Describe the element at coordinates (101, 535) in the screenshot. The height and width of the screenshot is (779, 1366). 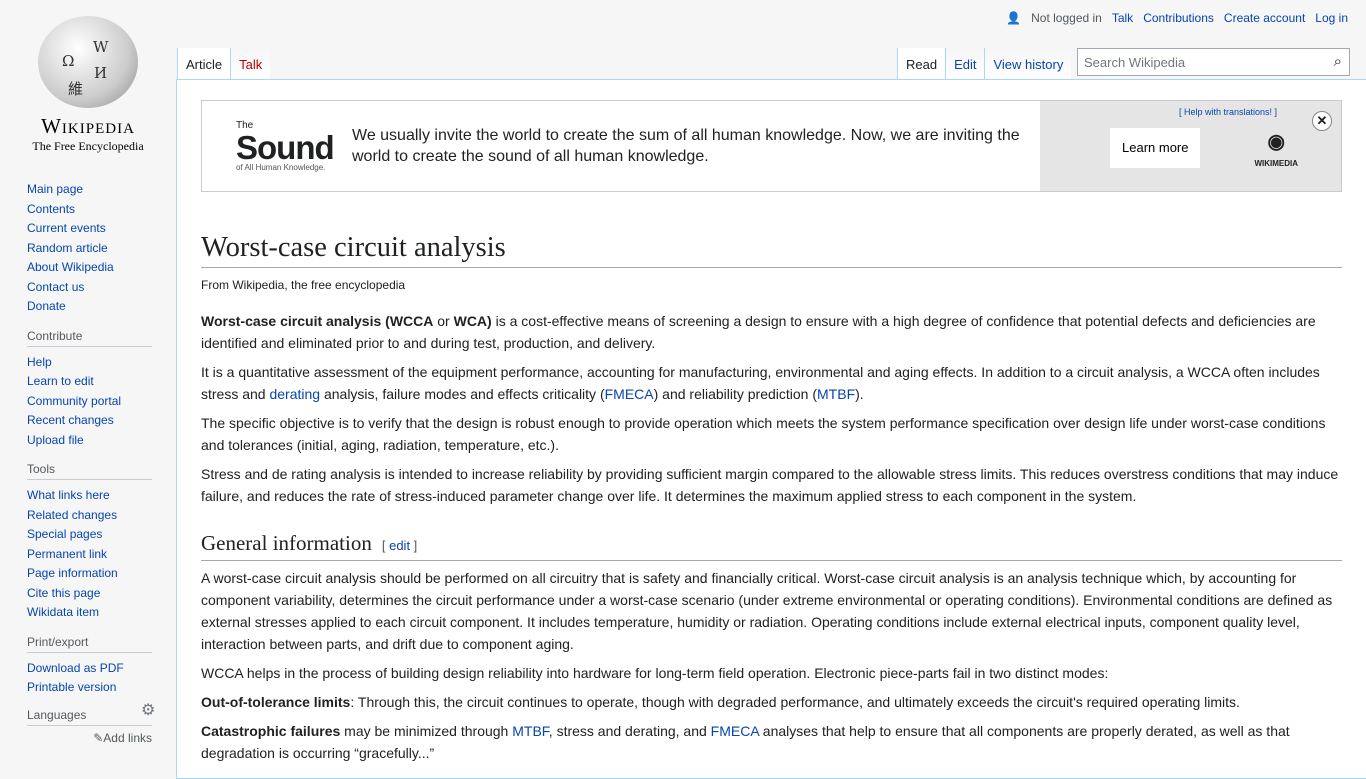
I see `sidebar-item-special-pages: Special pages` at that location.